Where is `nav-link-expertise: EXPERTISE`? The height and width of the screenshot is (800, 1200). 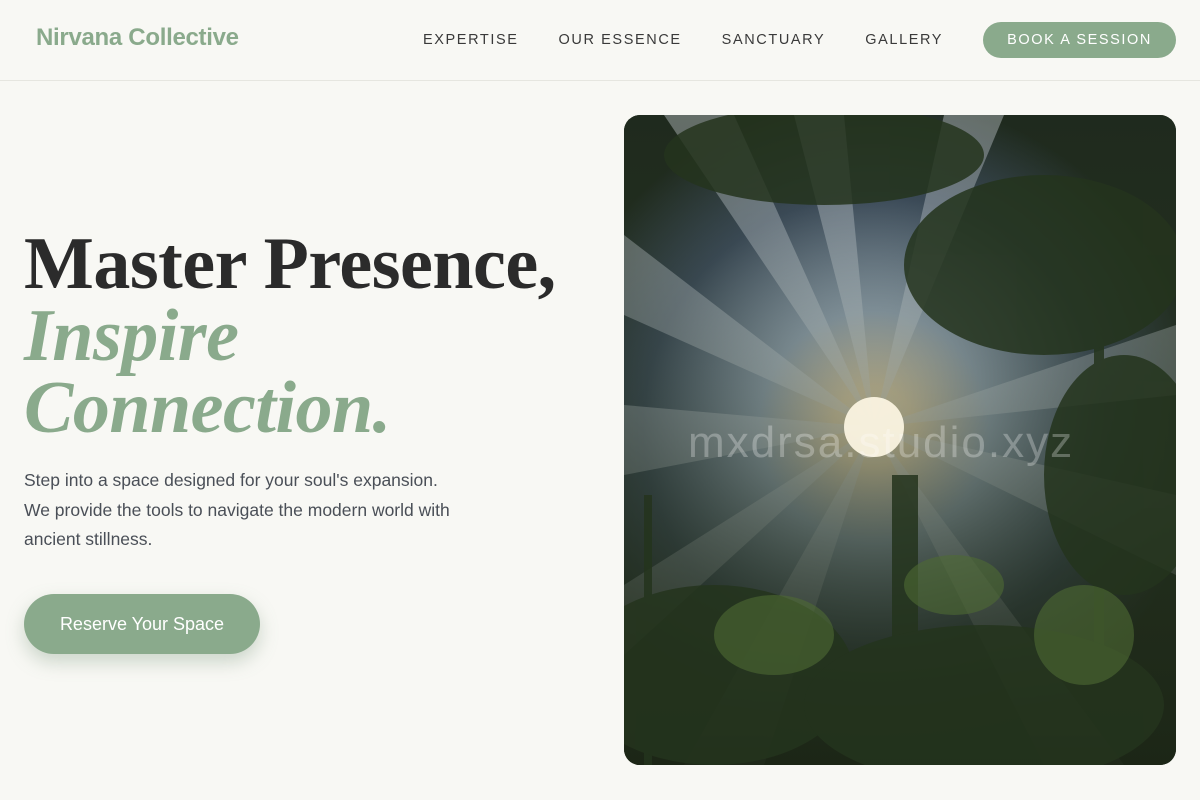 nav-link-expertise: EXPERTISE is located at coordinates (471, 40).